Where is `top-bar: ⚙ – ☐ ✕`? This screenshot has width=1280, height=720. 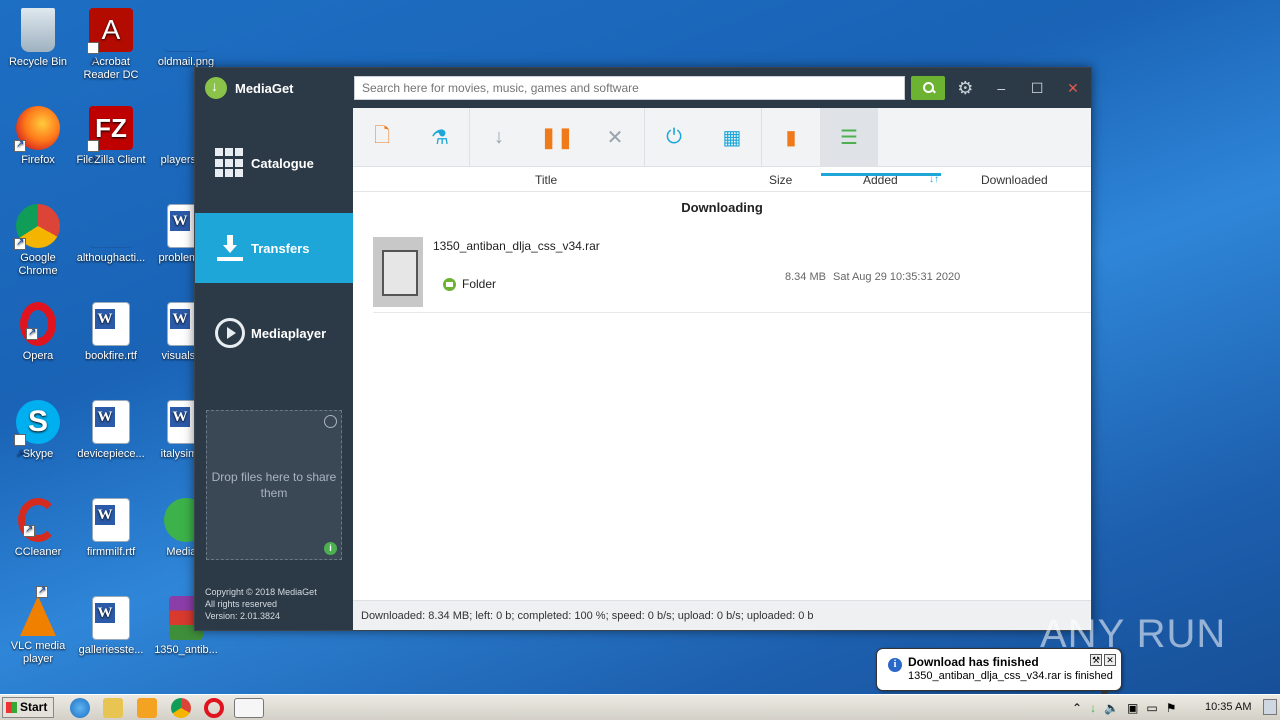
top-bar: ⚙ – ☐ ✕ is located at coordinates (722, 88).